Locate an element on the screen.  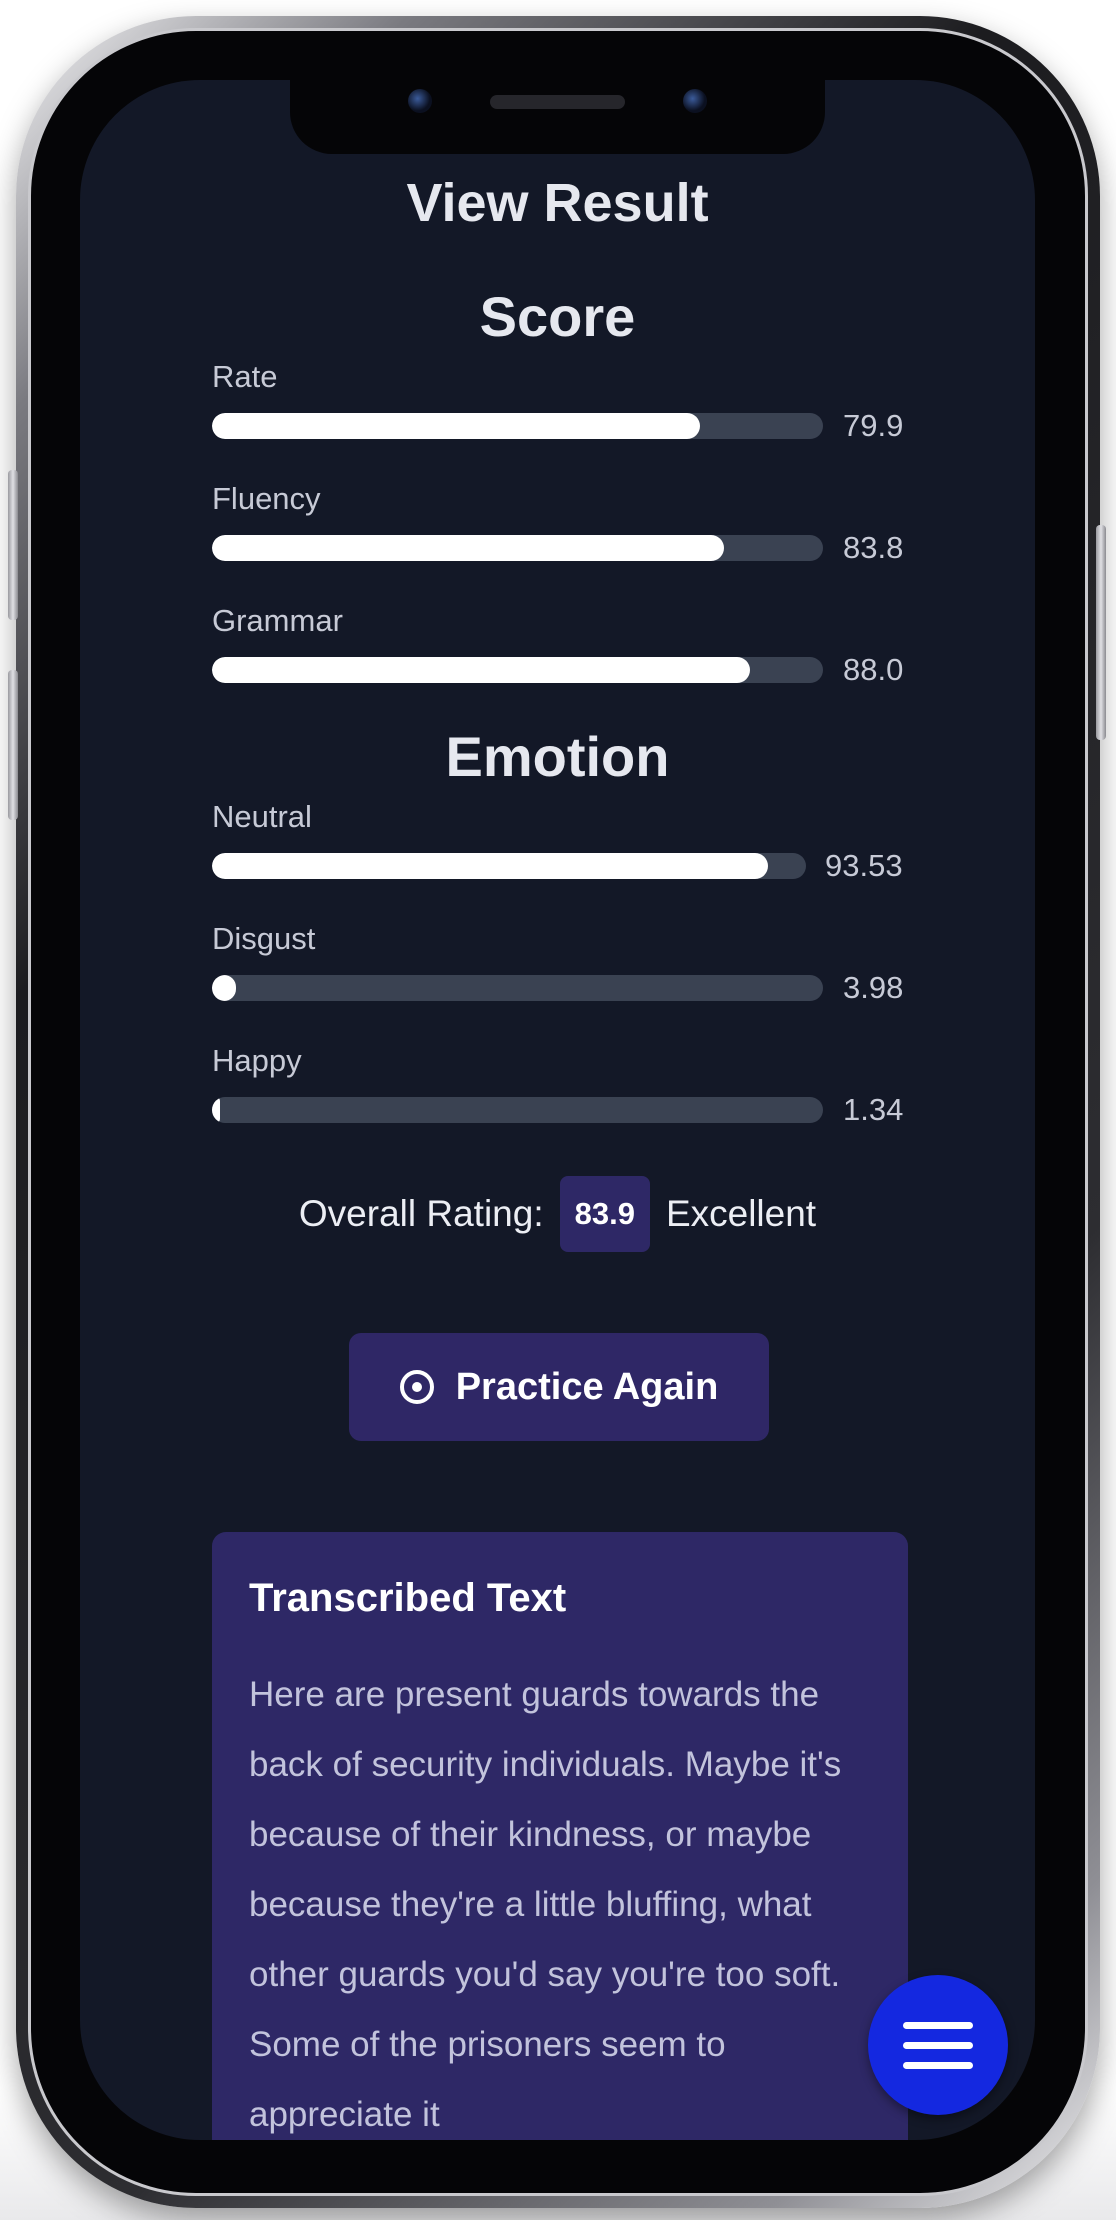
fluency-bar is located at coordinates (517, 548).